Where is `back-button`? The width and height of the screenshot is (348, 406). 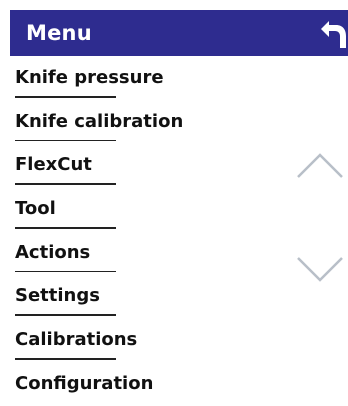
back-button is located at coordinates (332, 34).